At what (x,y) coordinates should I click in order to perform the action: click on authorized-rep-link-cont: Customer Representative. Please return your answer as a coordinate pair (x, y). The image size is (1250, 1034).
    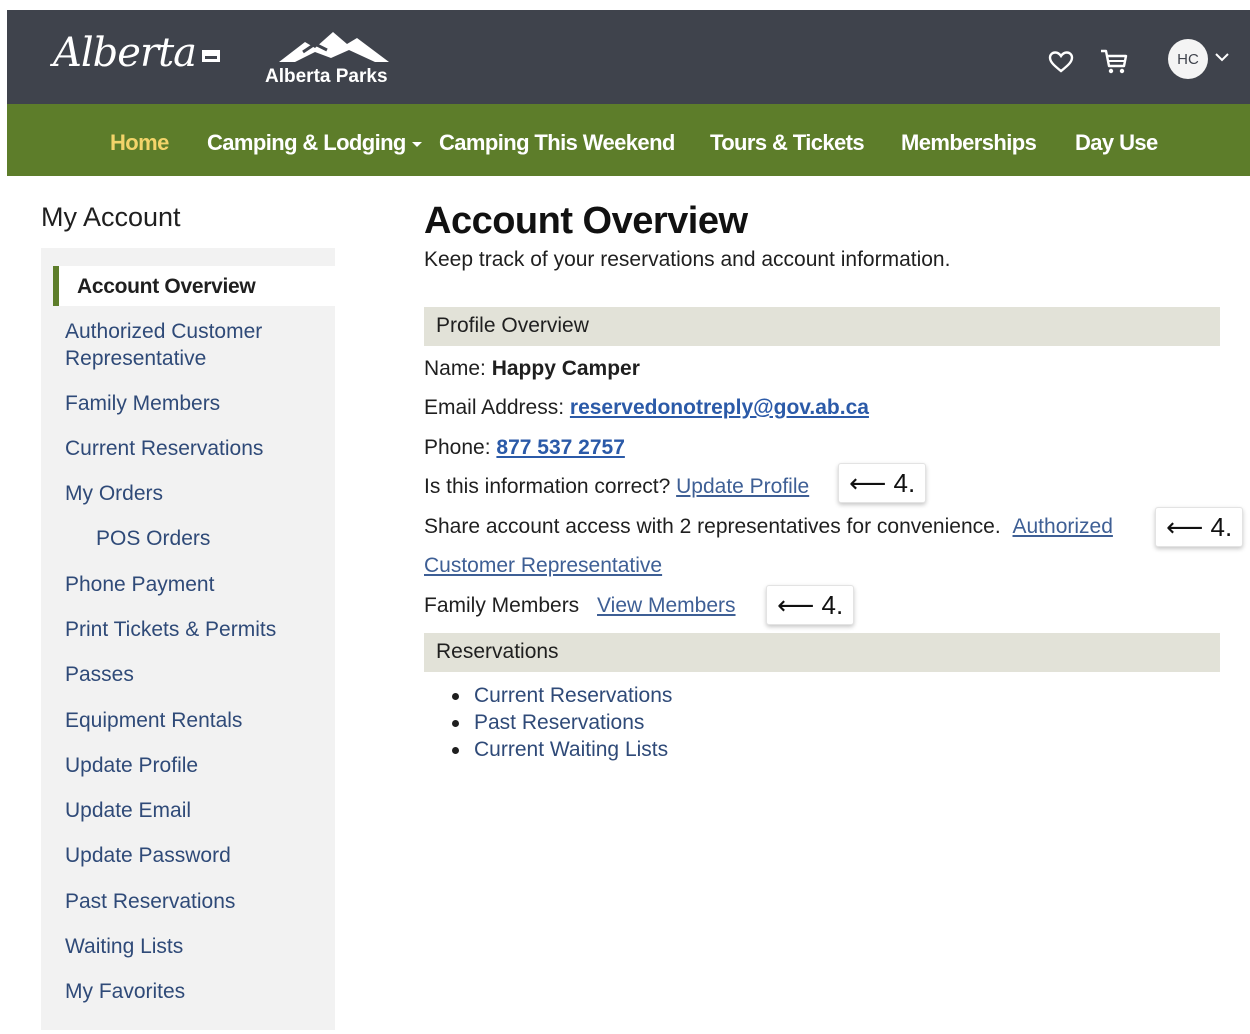
    Looking at the image, I should click on (543, 565).